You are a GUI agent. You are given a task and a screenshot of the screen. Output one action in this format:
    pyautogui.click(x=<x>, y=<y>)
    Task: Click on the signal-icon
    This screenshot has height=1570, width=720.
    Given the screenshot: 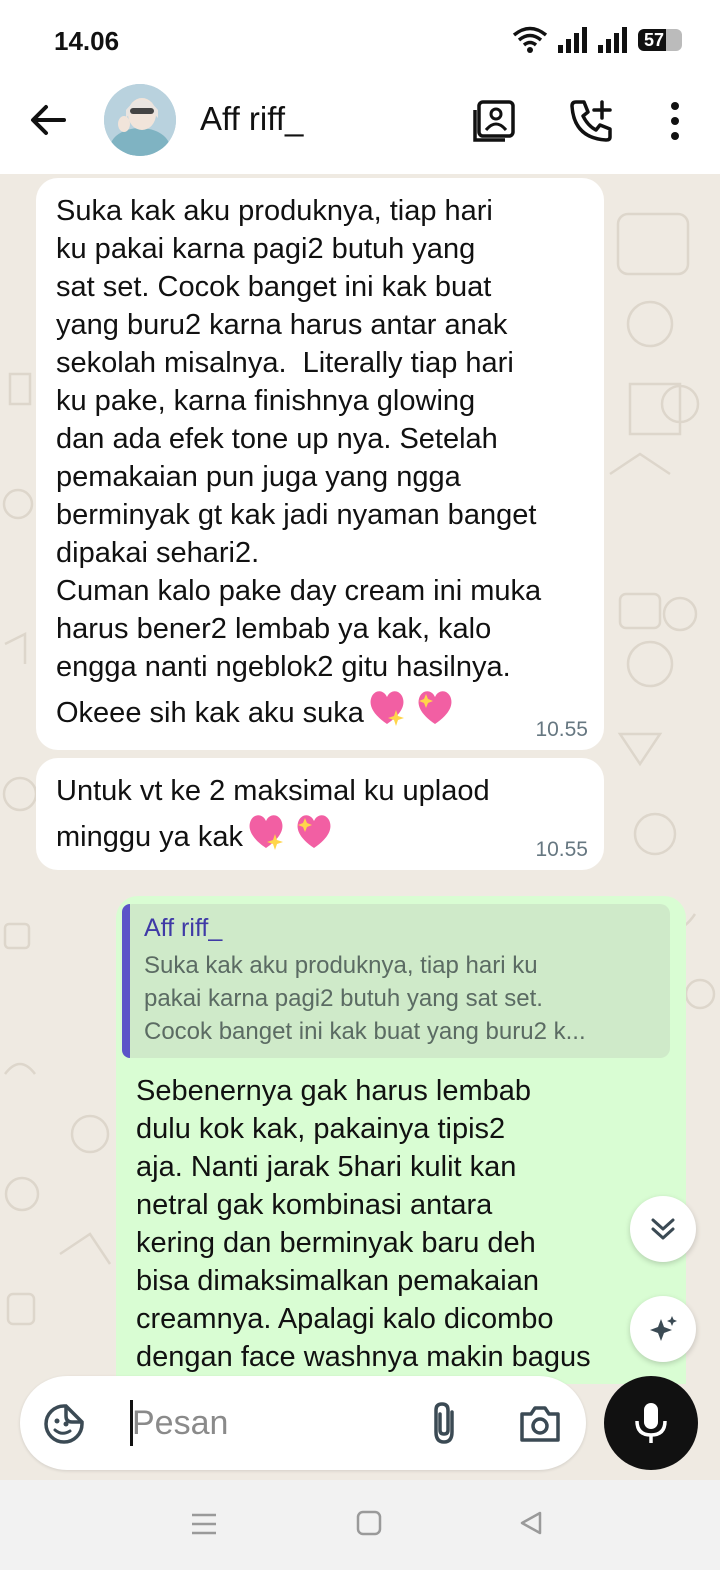 What is the action you would take?
    pyautogui.click(x=572, y=40)
    